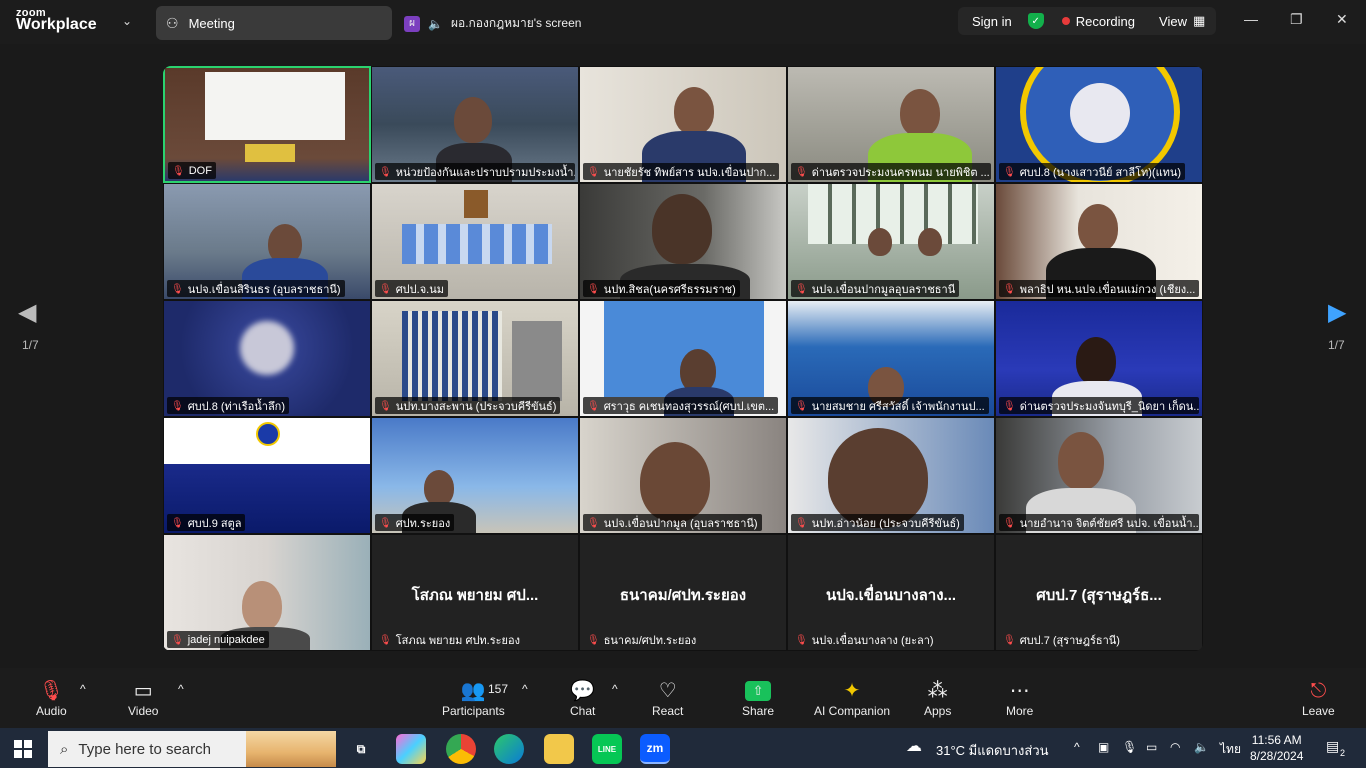  Describe the element at coordinates (992, 21) in the screenshot. I see `sign-in-link: Sign in` at that location.